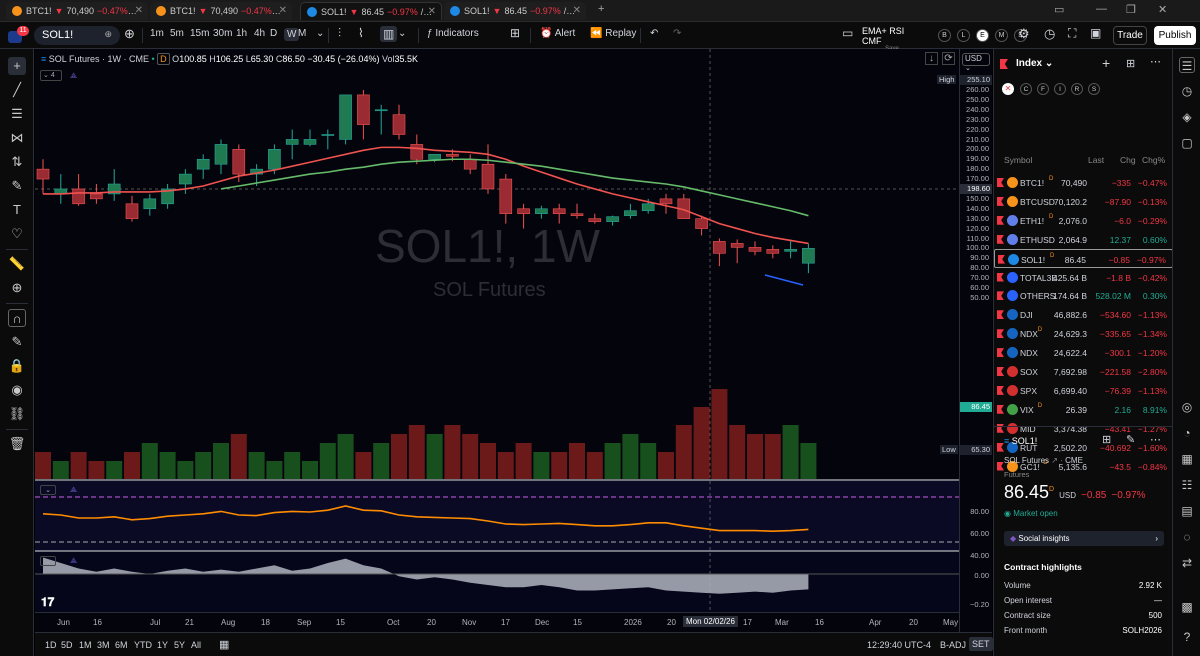 The image size is (1200, 656). I want to click on snapshot-icon: ▣, so click(1095, 33).